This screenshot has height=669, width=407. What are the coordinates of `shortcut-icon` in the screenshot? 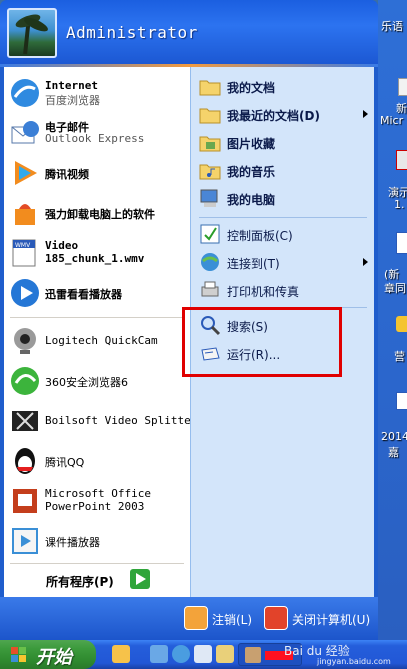 It's located at (401, 324).